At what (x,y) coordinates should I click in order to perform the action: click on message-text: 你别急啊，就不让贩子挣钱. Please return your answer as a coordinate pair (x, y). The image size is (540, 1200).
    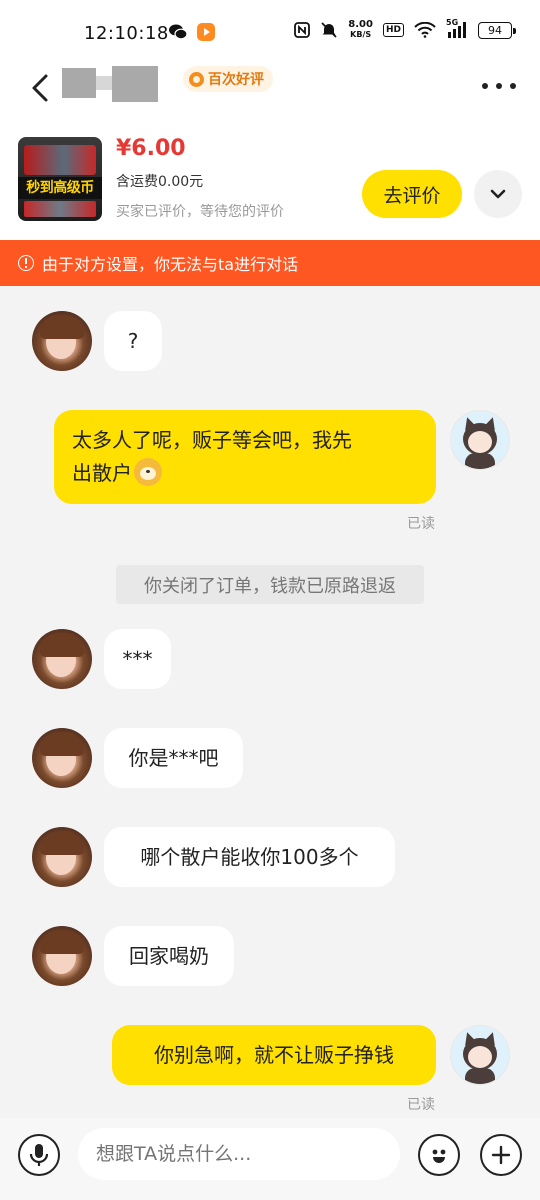
    Looking at the image, I should click on (274, 1055).